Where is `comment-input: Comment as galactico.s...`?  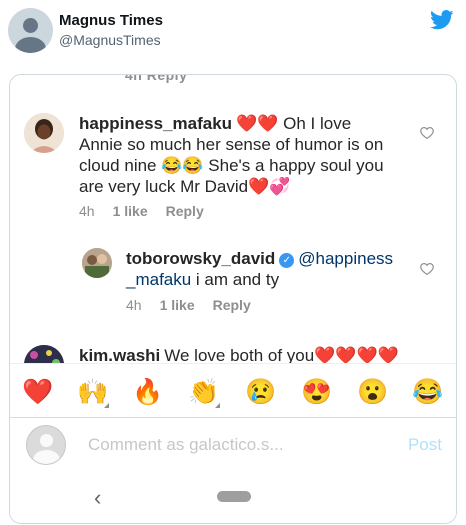
comment-input: Comment as galactico.s... is located at coordinates (186, 445).